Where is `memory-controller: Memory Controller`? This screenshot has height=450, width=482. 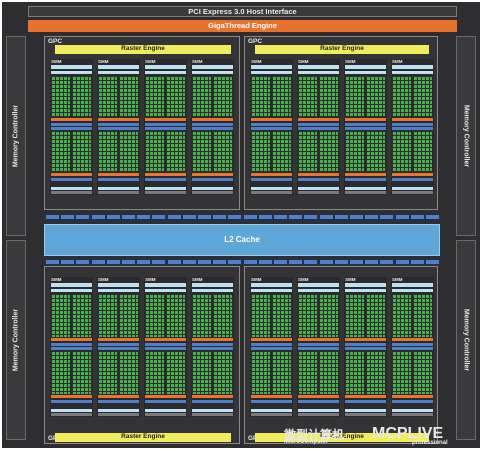
memory-controller: Memory Controller is located at coordinates (16, 136).